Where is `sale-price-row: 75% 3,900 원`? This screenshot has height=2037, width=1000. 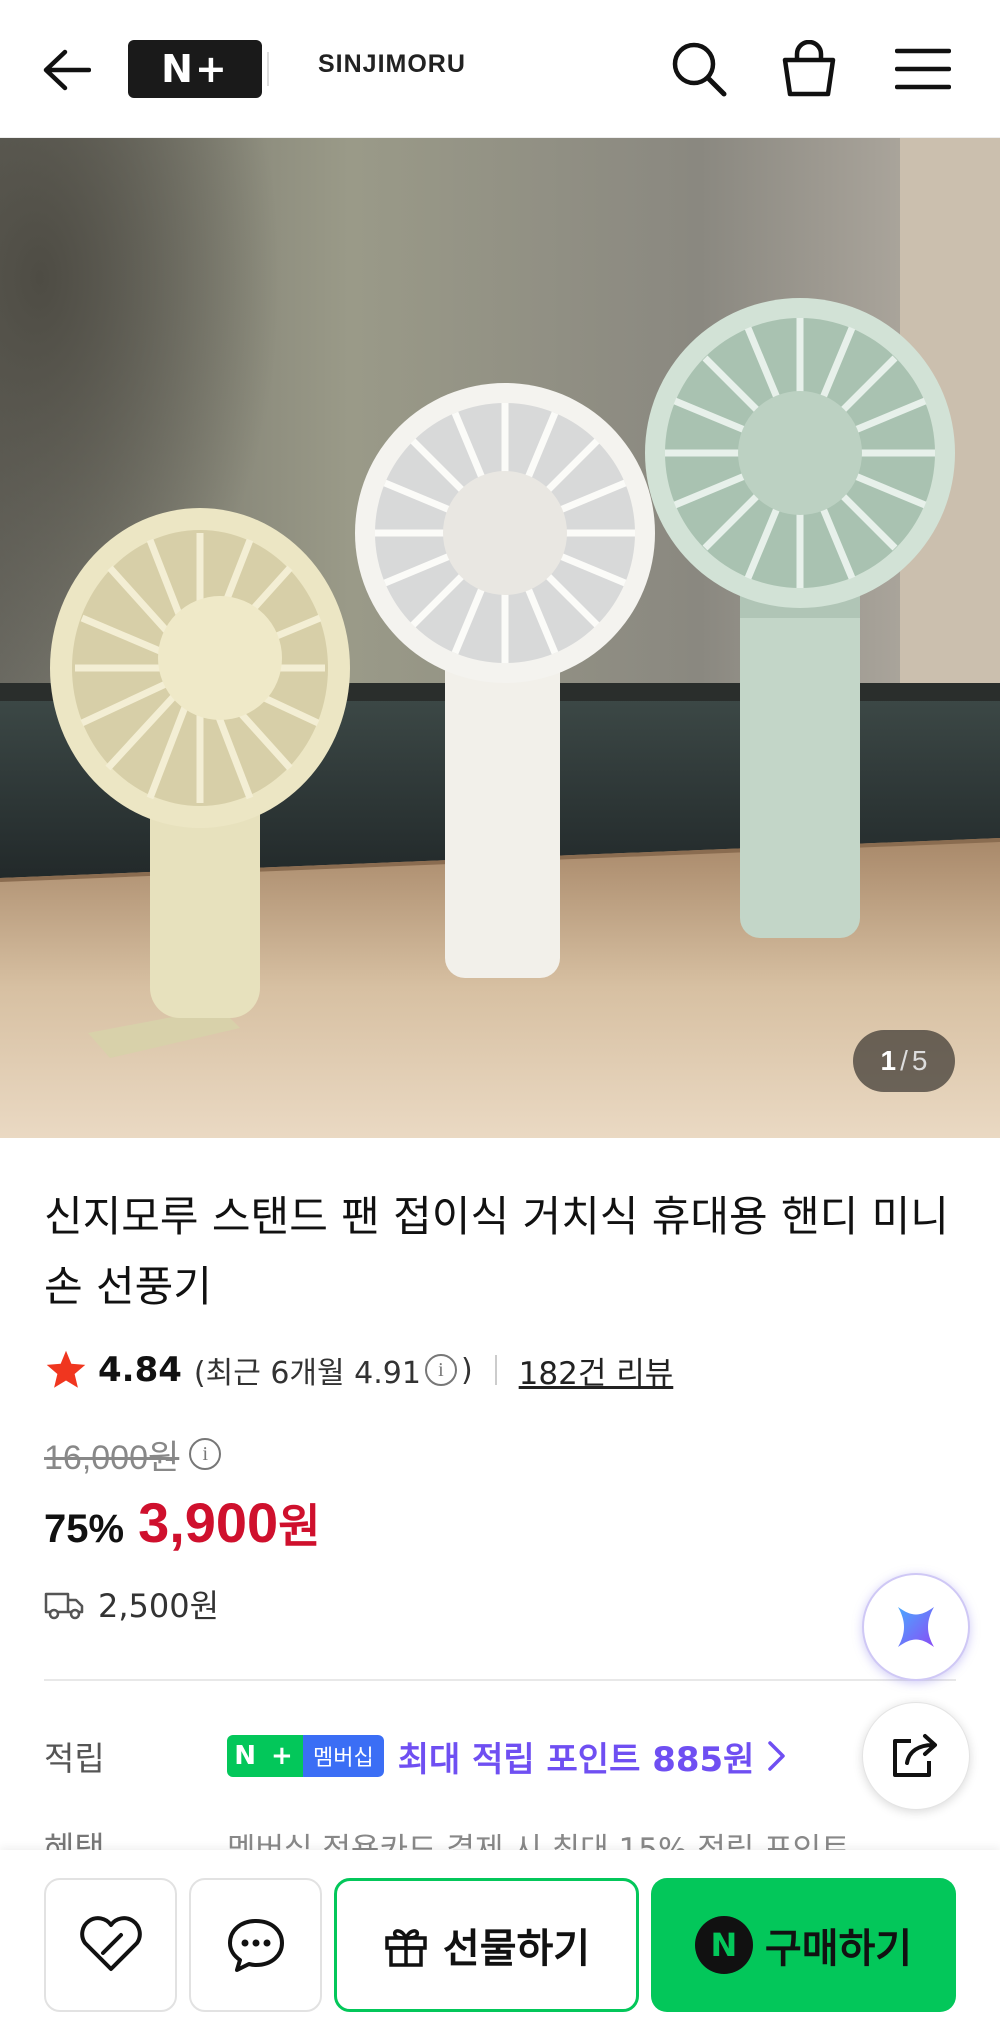
sale-price-row: 75% 3,900 원 is located at coordinates (182, 1525).